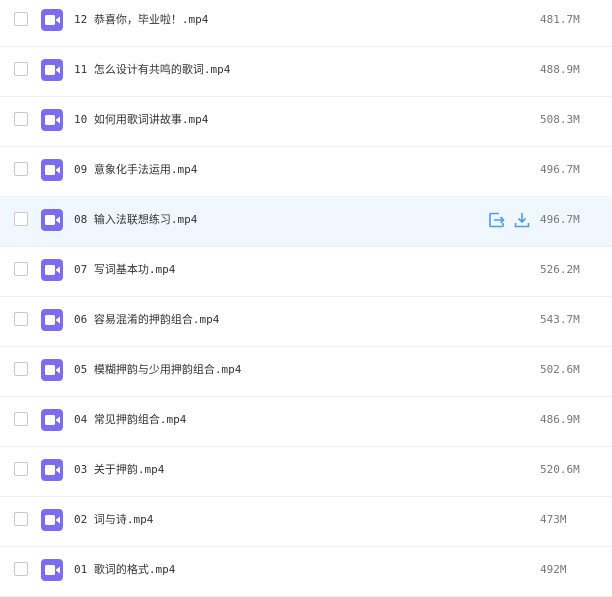 The height and width of the screenshot is (597, 612). Describe the element at coordinates (130, 420) in the screenshot. I see `file-name: 04 常见押韵组合.mp4` at that location.